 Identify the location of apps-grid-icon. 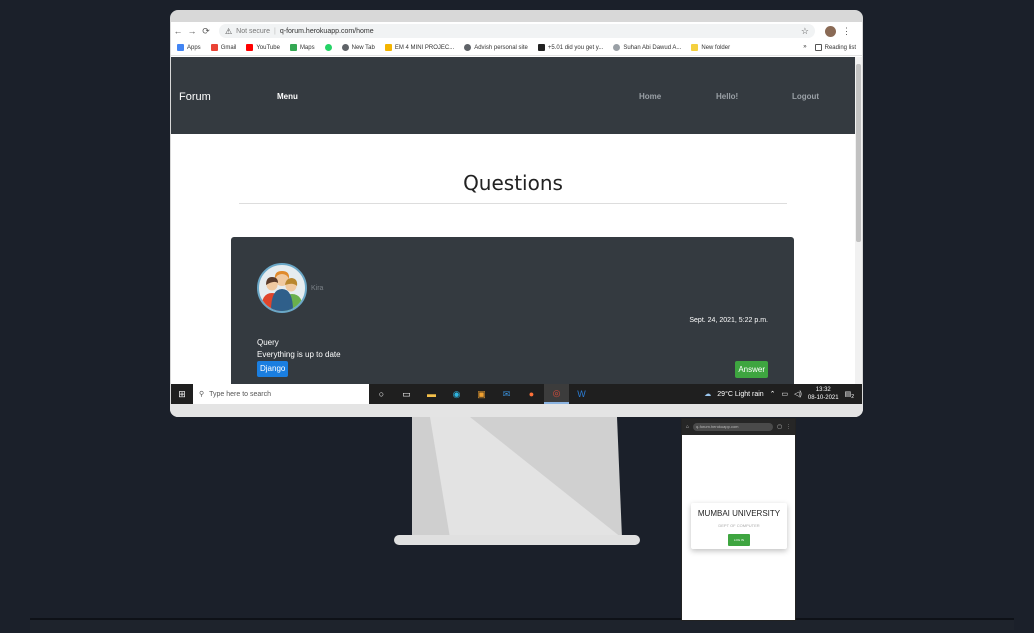
(180, 47).